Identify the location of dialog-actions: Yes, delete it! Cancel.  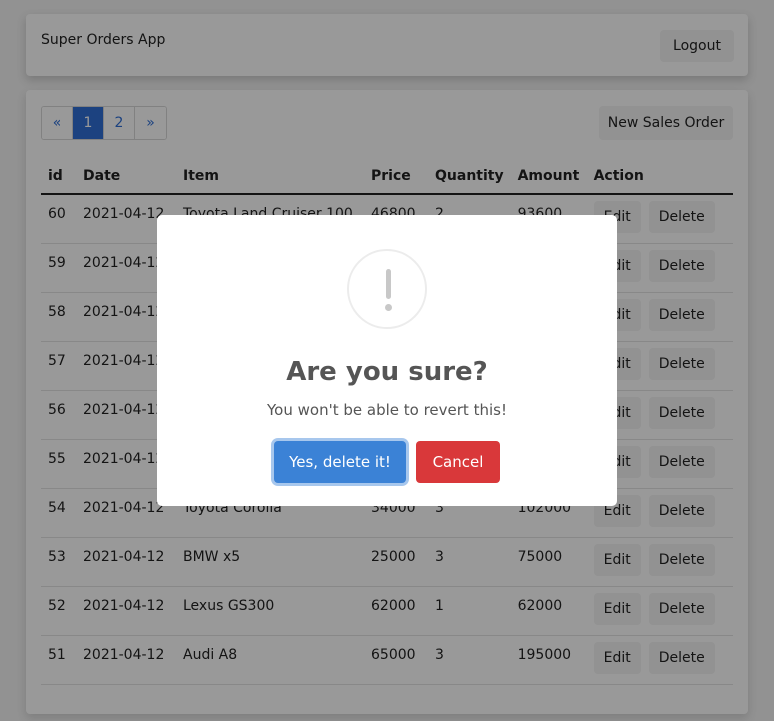
(387, 462).